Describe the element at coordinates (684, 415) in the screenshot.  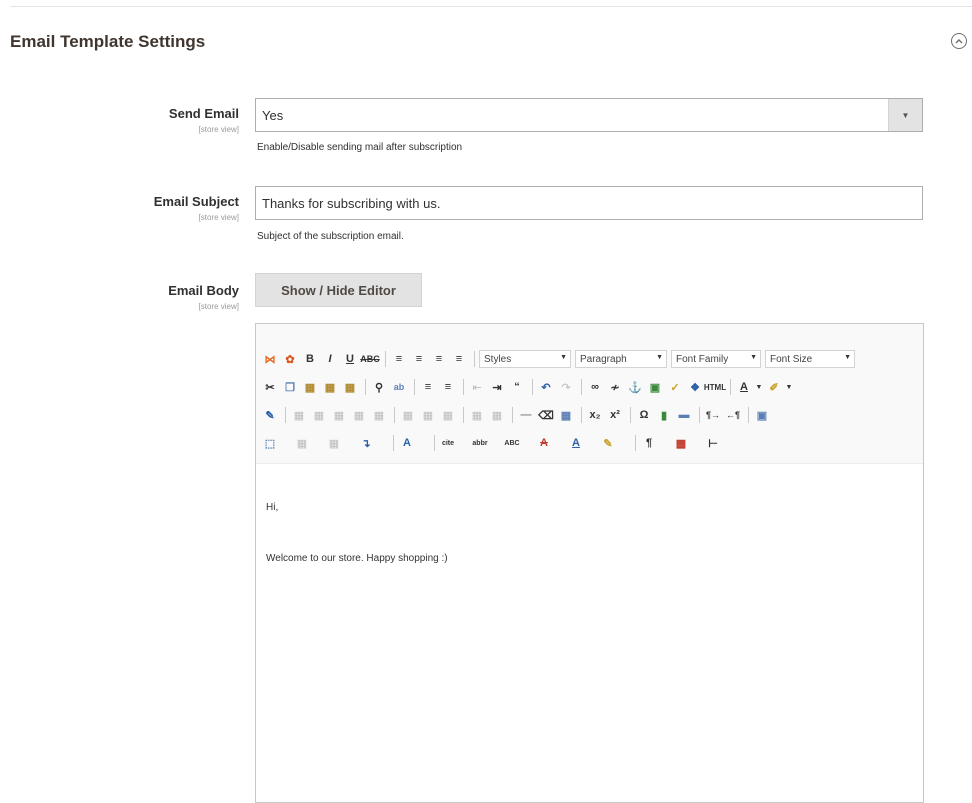
I see `advanced-hr-icon: ▬` at that location.